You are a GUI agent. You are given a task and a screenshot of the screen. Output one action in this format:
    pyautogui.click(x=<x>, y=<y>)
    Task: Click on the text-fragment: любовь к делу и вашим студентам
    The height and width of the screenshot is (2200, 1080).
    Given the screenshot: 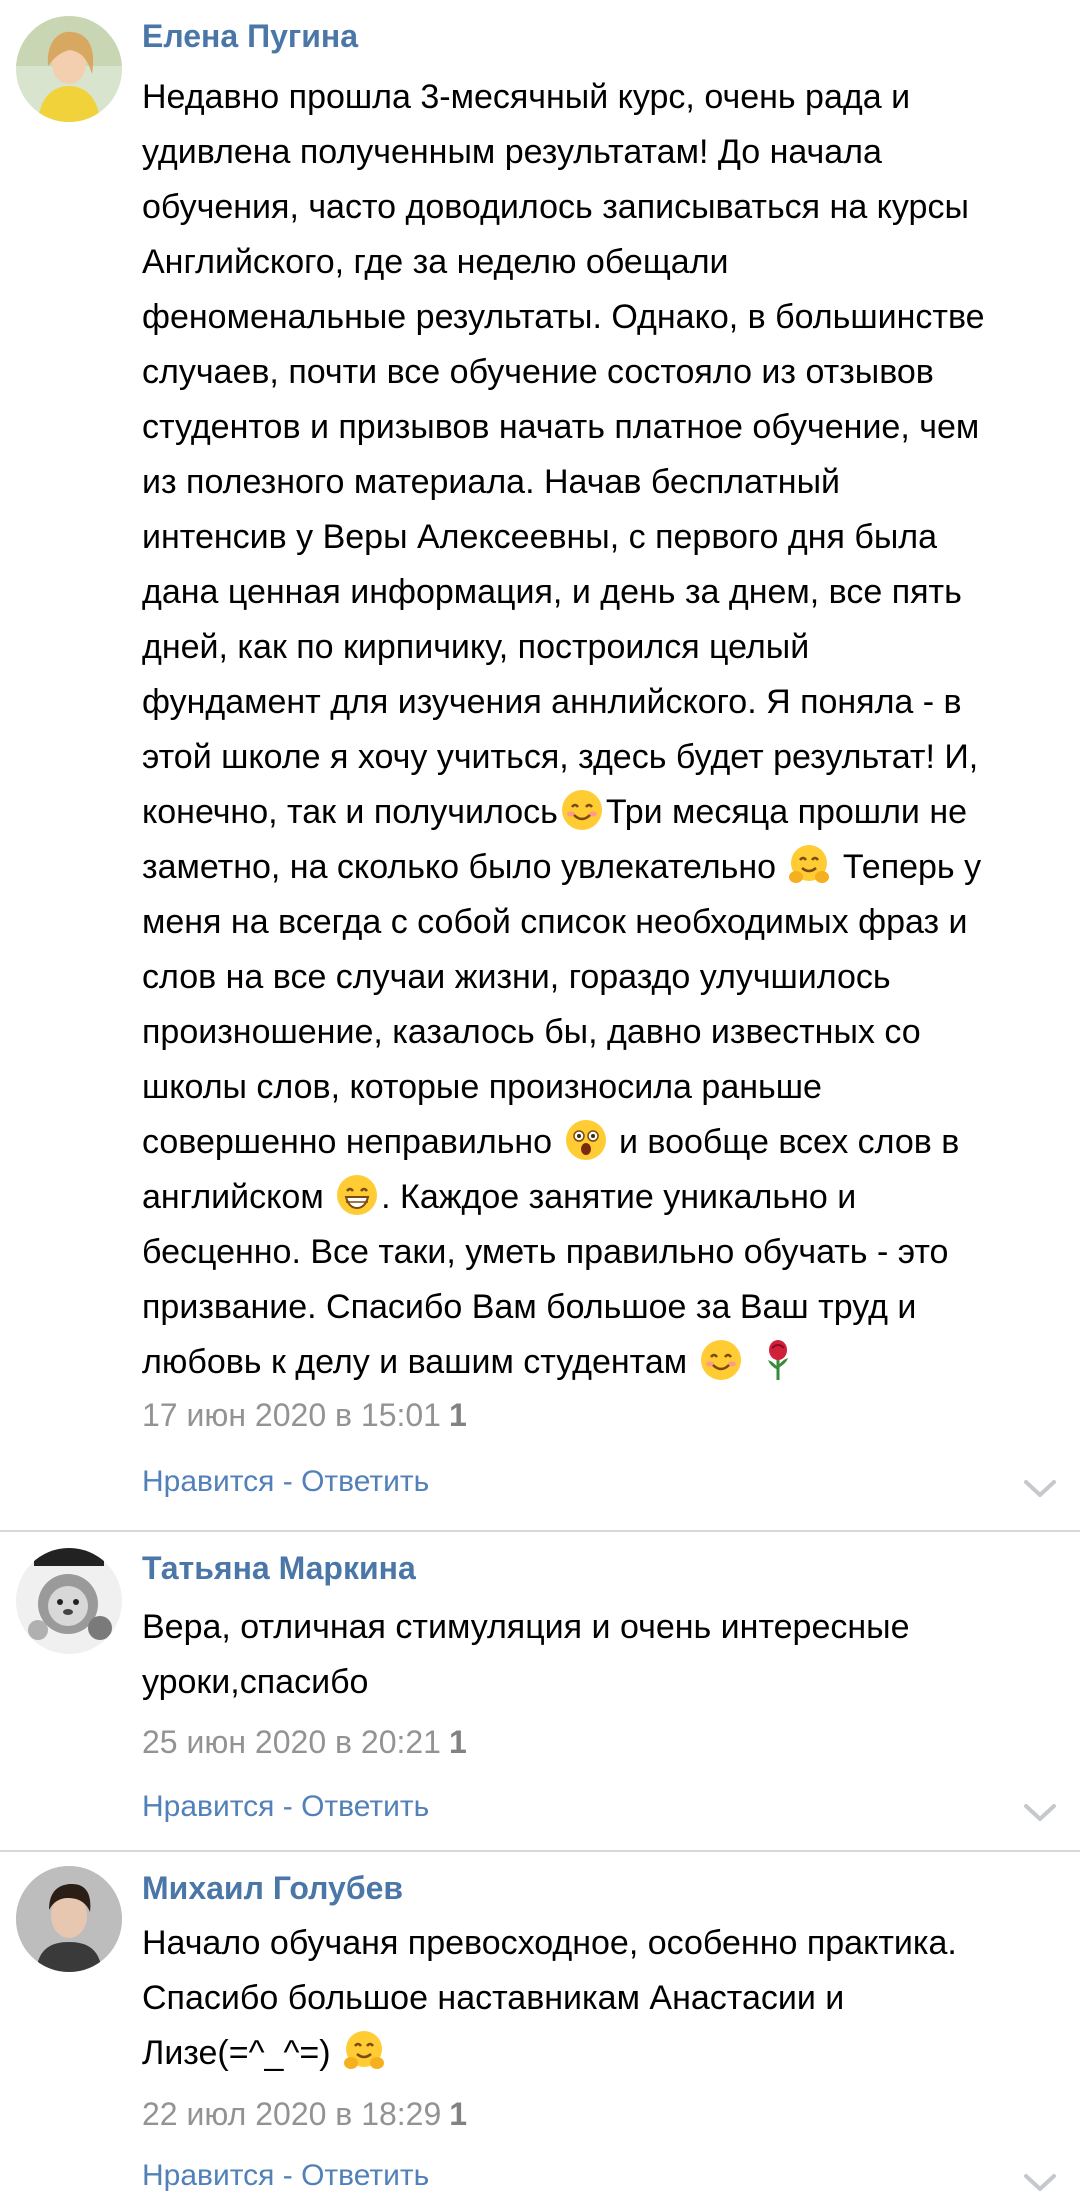 What is the action you would take?
    pyautogui.click(x=419, y=1362)
    